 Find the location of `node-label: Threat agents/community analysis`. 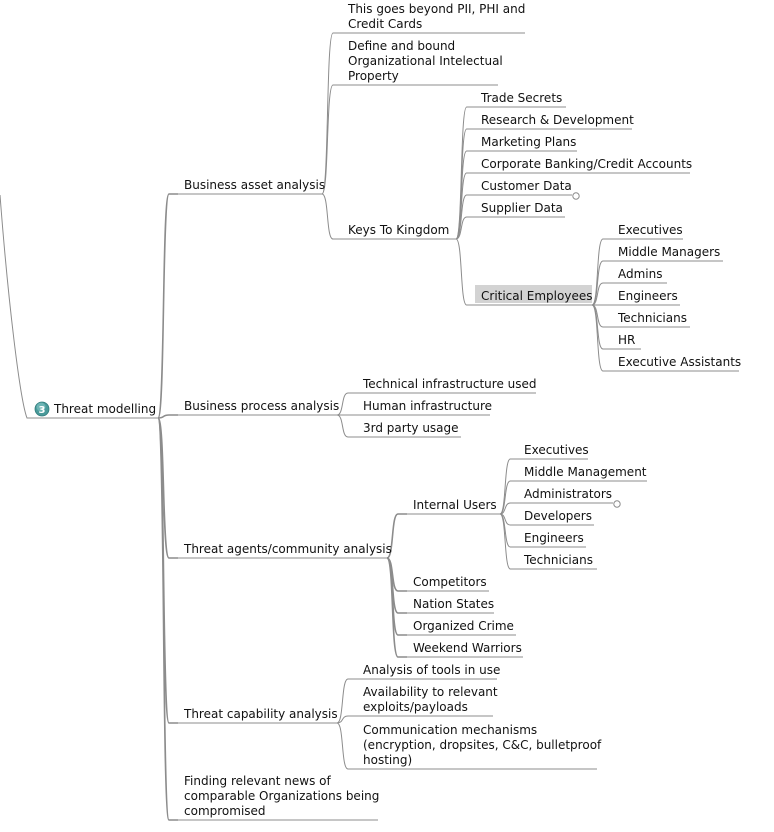

node-label: Threat agents/community analysis is located at coordinates (287, 549).